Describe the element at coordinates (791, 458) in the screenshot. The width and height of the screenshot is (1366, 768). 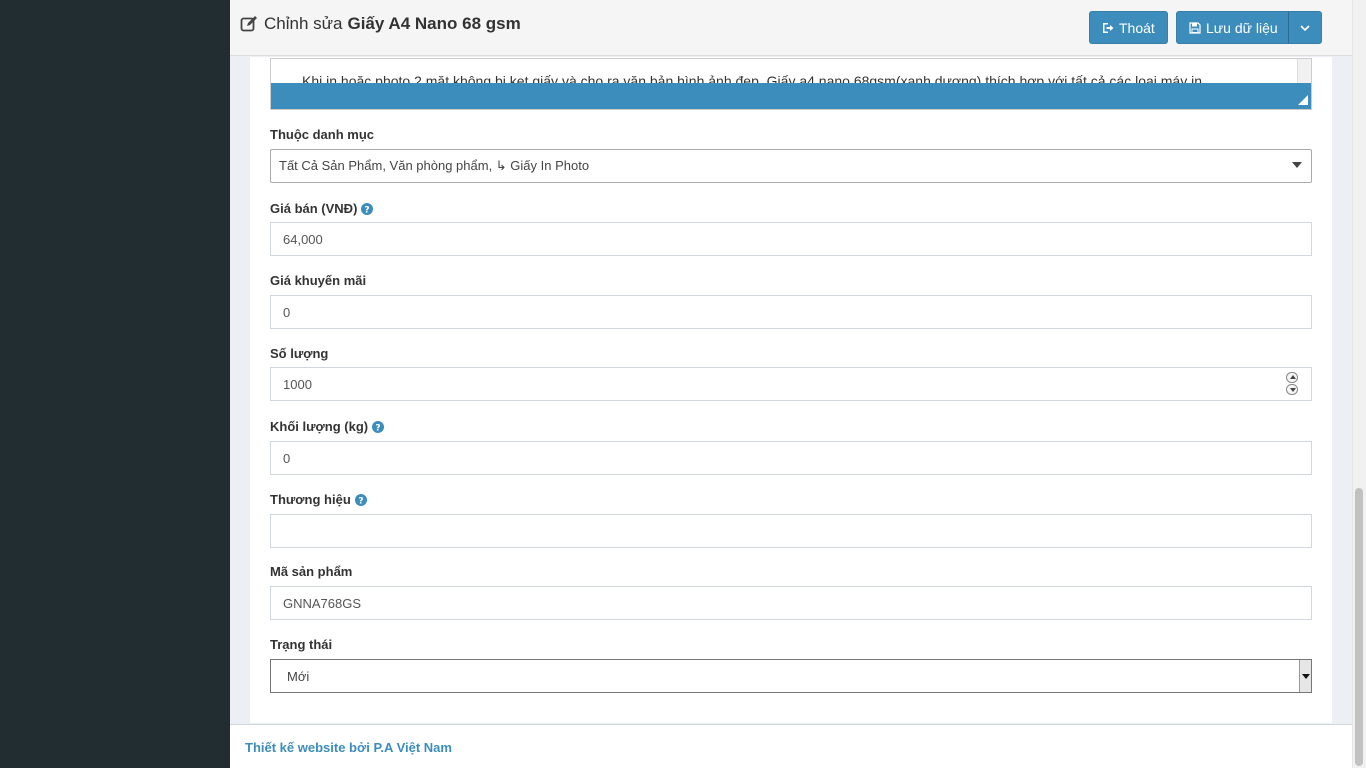
I see `weight-input: 0` at that location.